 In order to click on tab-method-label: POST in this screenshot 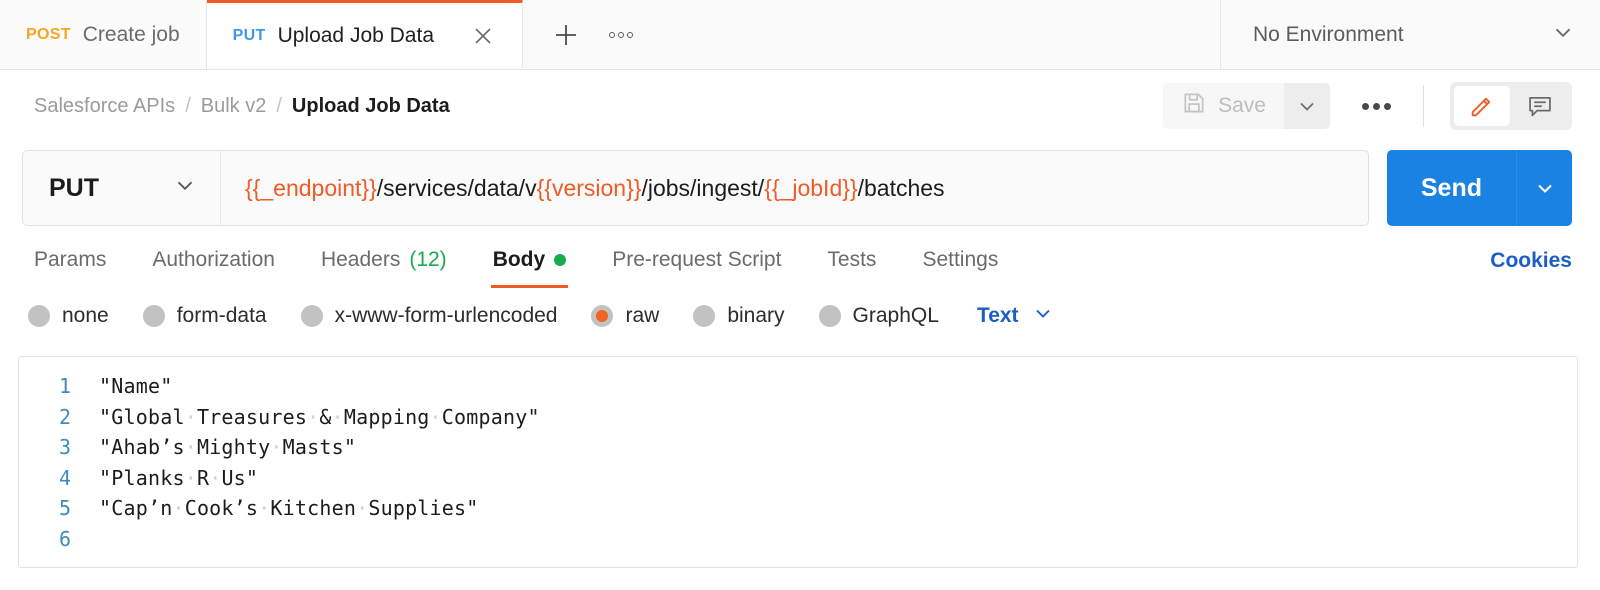, I will do `click(48, 34)`.